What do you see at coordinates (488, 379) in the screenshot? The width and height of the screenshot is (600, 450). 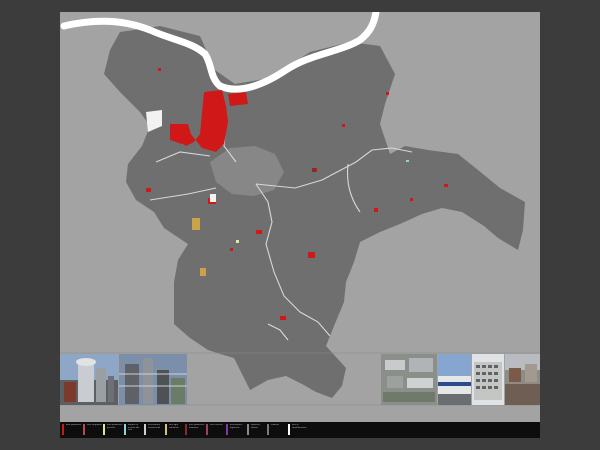 I see `photo-office-block` at bounding box center [488, 379].